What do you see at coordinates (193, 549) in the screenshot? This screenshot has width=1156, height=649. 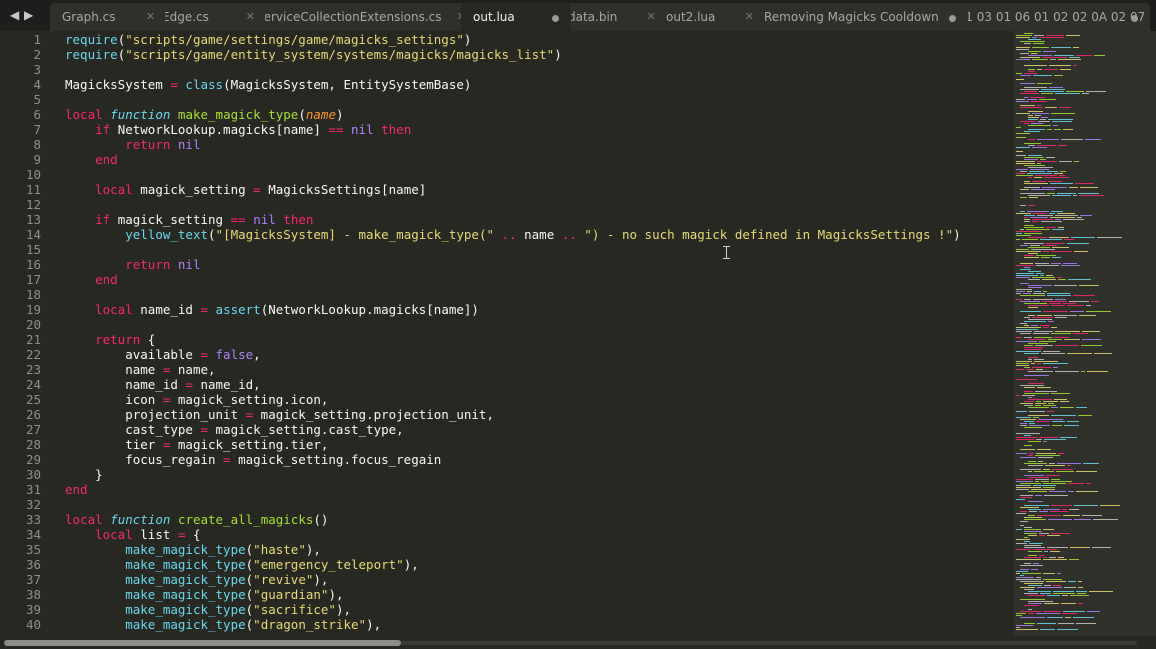 I see `code-line: make_magick_type("haste"),` at bounding box center [193, 549].